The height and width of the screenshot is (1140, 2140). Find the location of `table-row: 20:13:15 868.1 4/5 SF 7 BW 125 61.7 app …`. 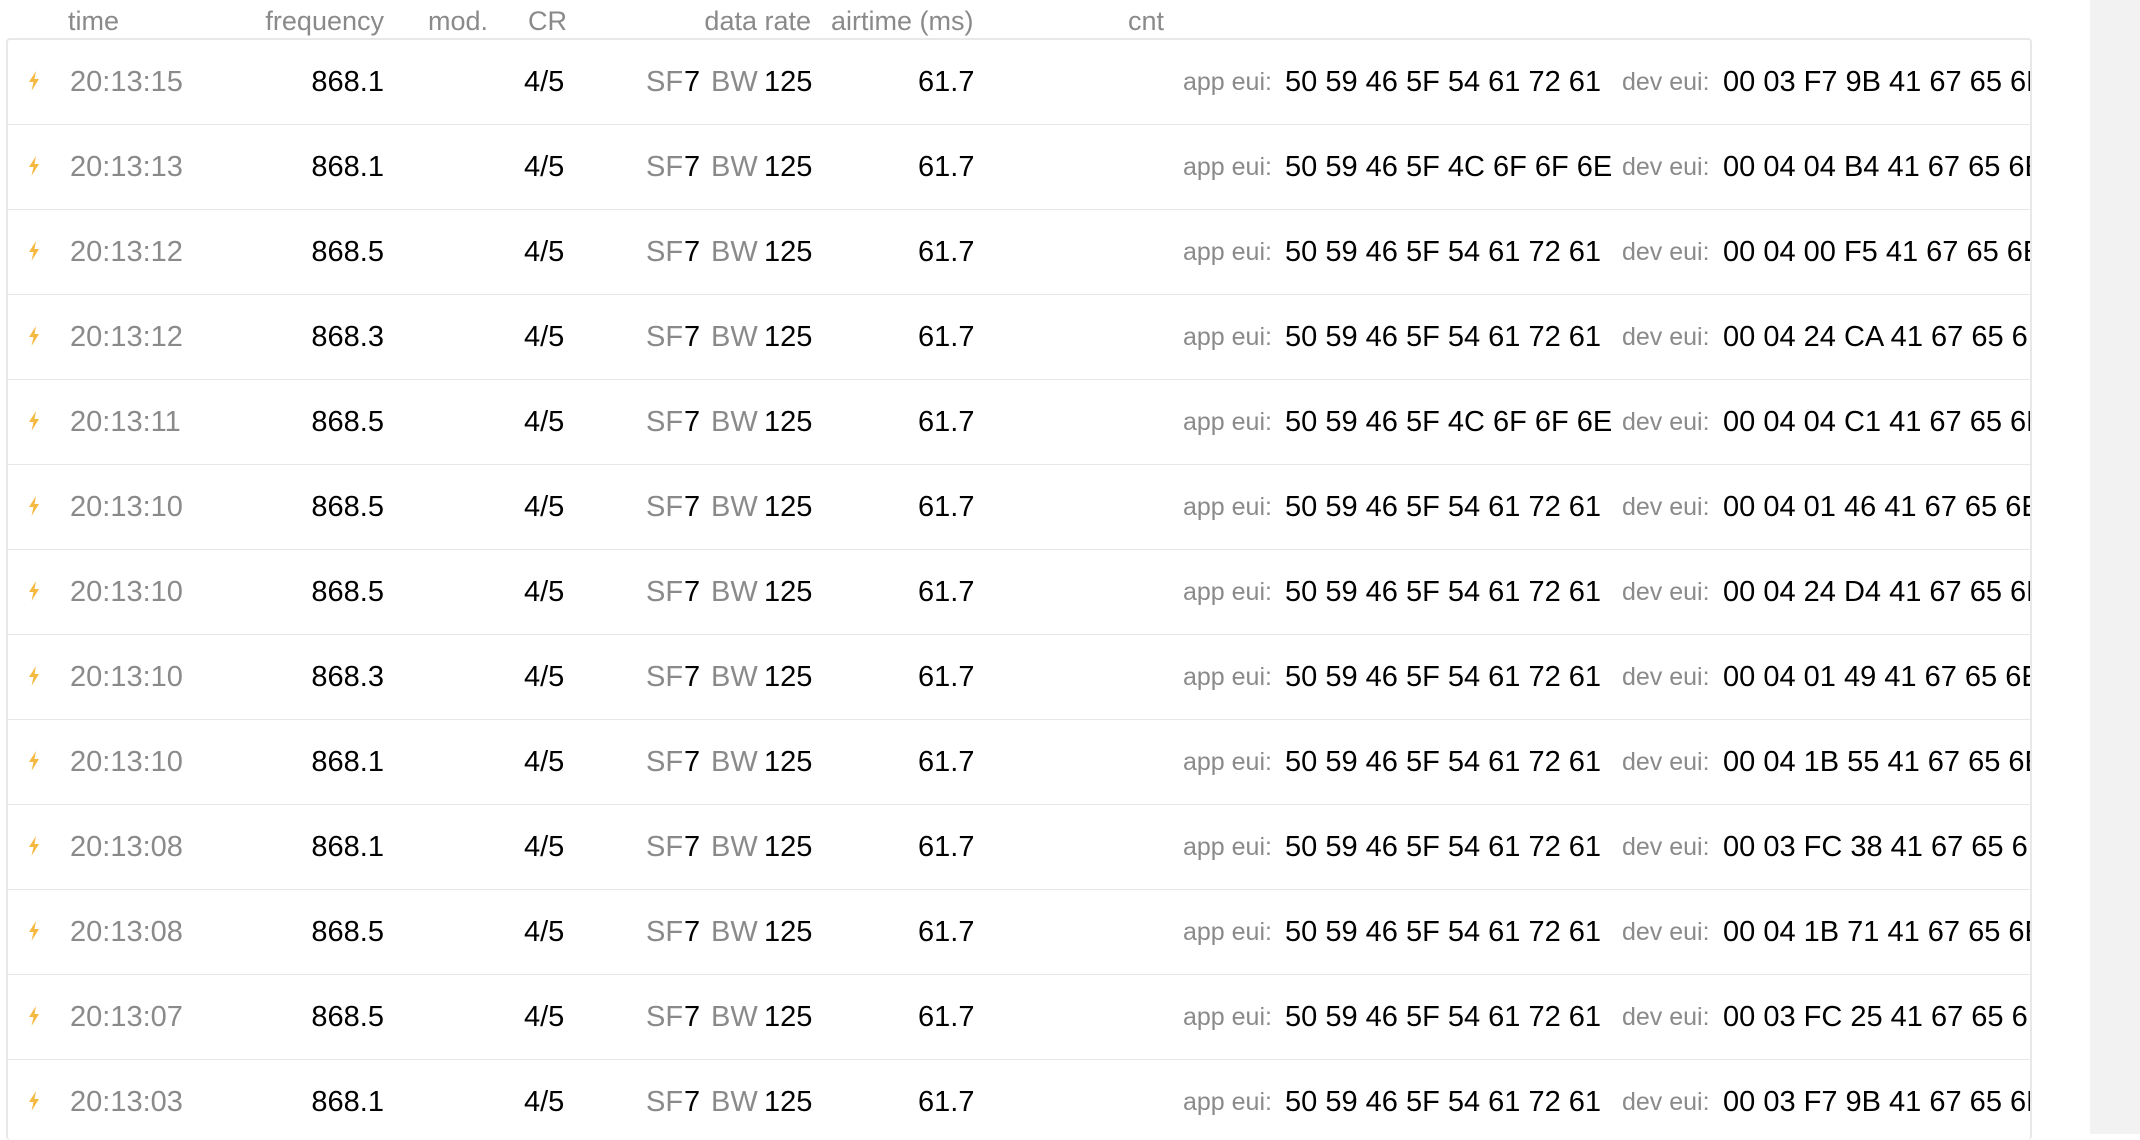

table-row: 20:13:15 868.1 4/5 SF 7 BW 125 61.7 app … is located at coordinates (1019, 82).